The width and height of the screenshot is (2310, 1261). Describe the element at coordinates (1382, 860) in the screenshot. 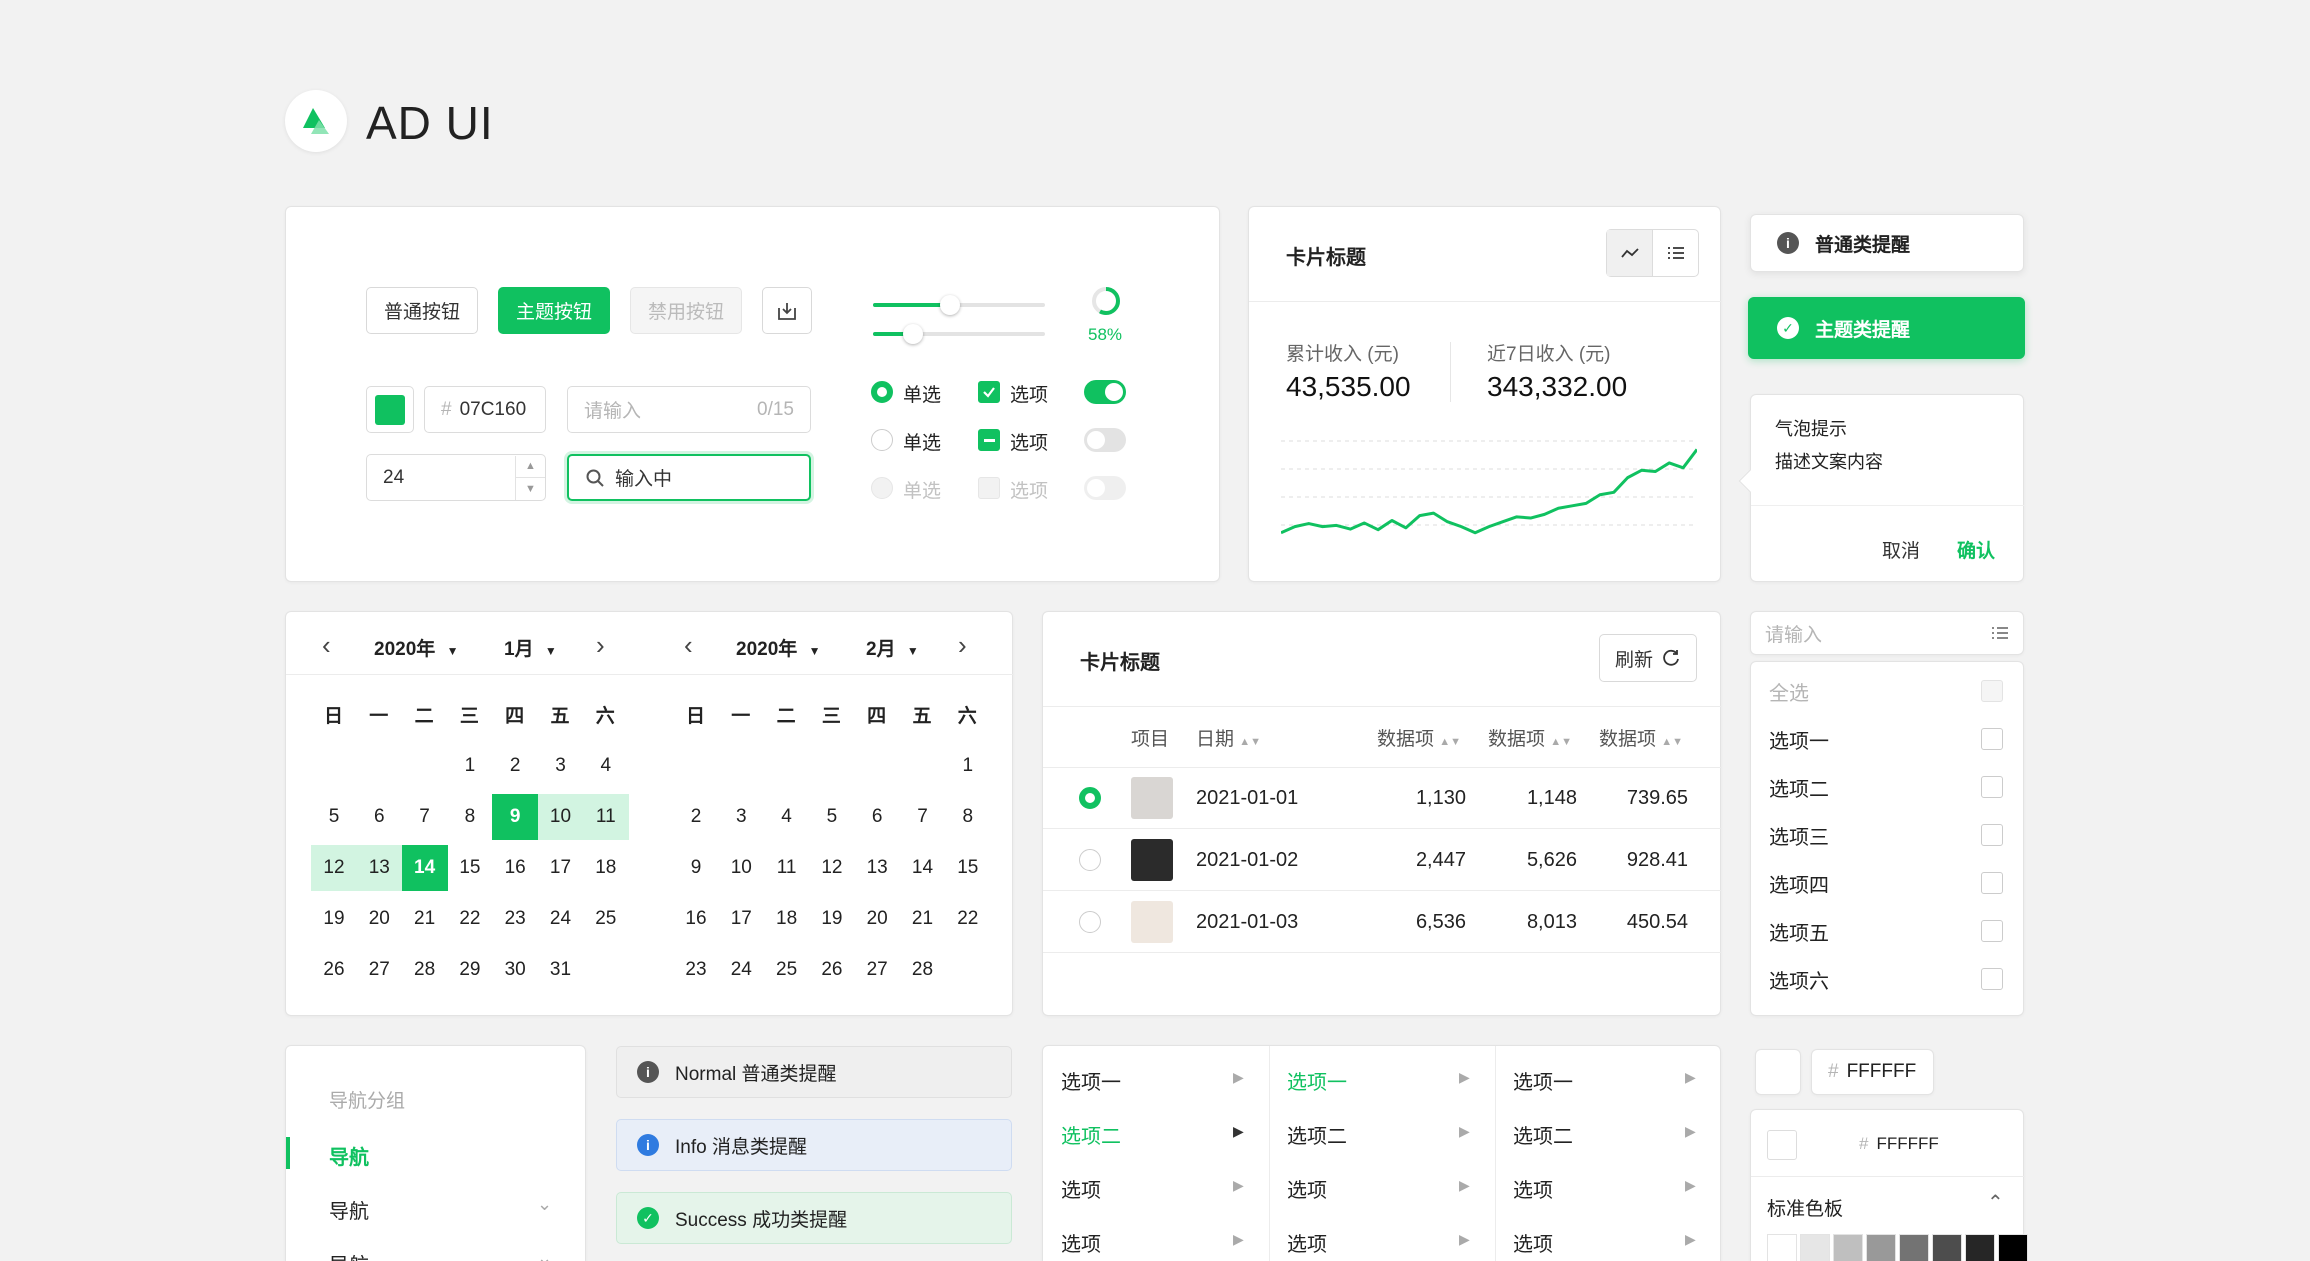

I see `table-row: 2021-01-02 2,447 5,626 928.41` at that location.